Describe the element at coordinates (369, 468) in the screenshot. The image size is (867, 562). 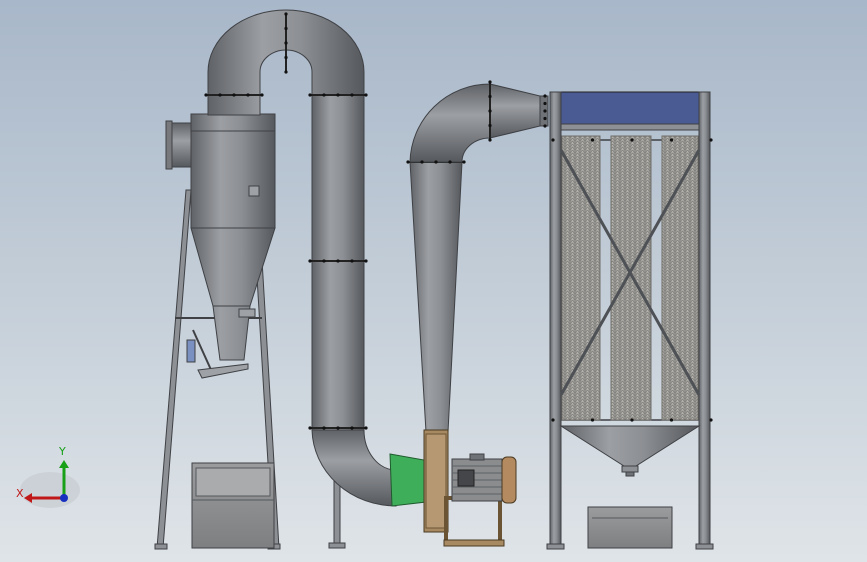
I see `elbow-duct-to-fan` at that location.